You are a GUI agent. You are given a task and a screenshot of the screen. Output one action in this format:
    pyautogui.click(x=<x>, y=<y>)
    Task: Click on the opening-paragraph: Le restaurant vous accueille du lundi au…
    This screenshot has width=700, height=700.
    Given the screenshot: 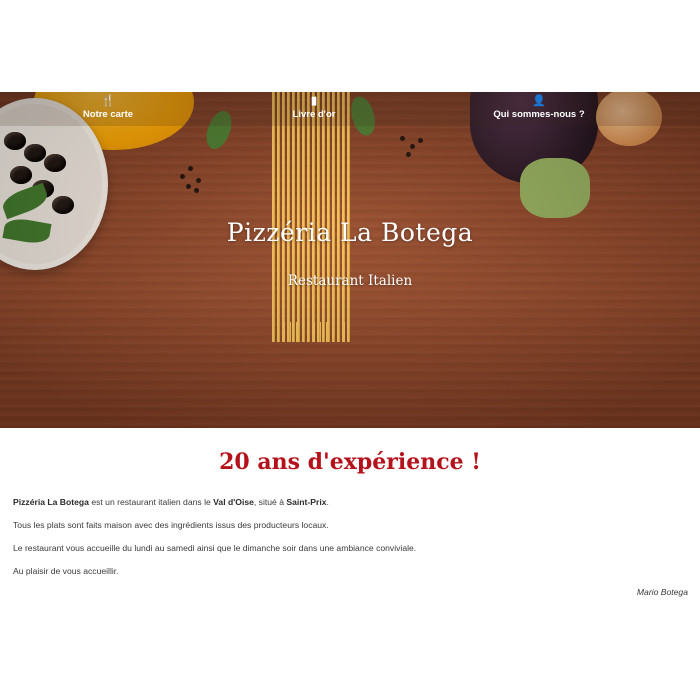 What is the action you would take?
    pyautogui.click(x=215, y=548)
    